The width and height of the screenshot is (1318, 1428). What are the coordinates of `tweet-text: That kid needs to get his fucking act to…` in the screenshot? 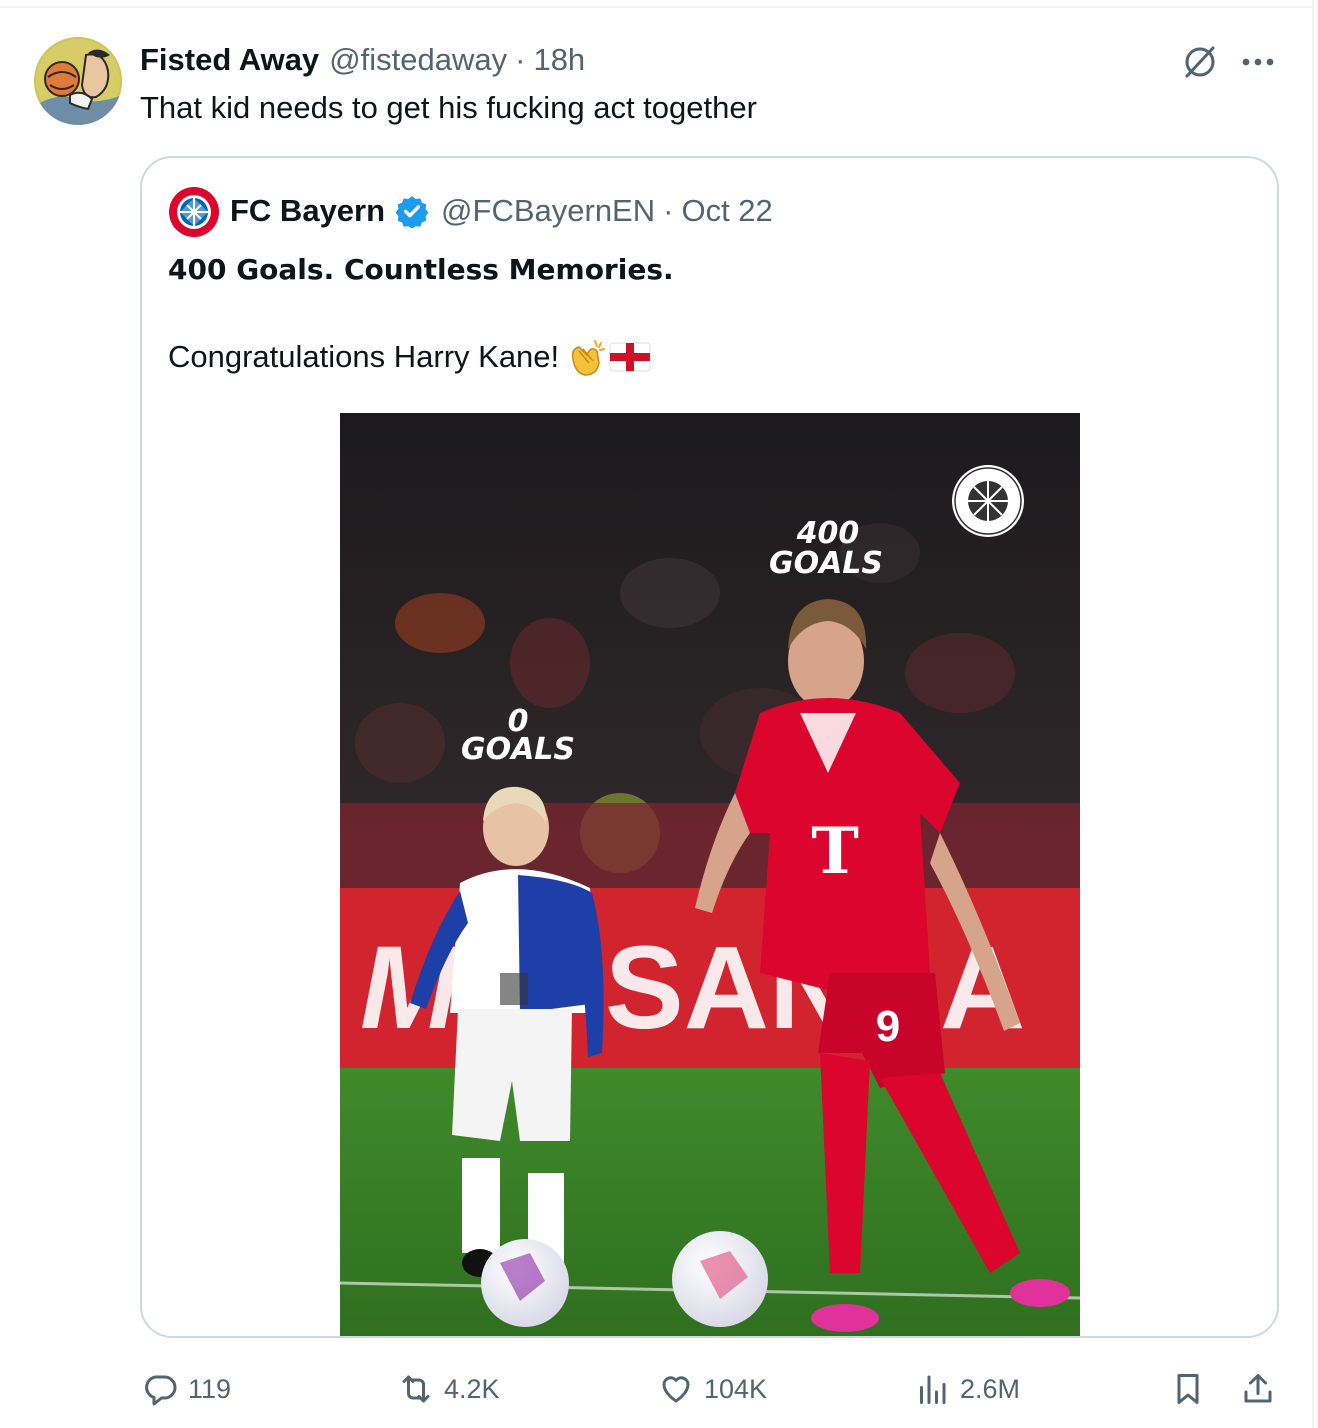 It's located at (448, 107).